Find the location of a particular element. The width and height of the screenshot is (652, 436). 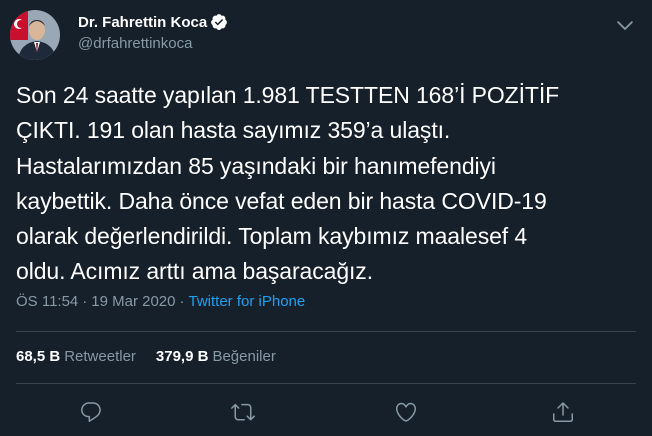

chevron-down-icon is located at coordinates (625, 25).